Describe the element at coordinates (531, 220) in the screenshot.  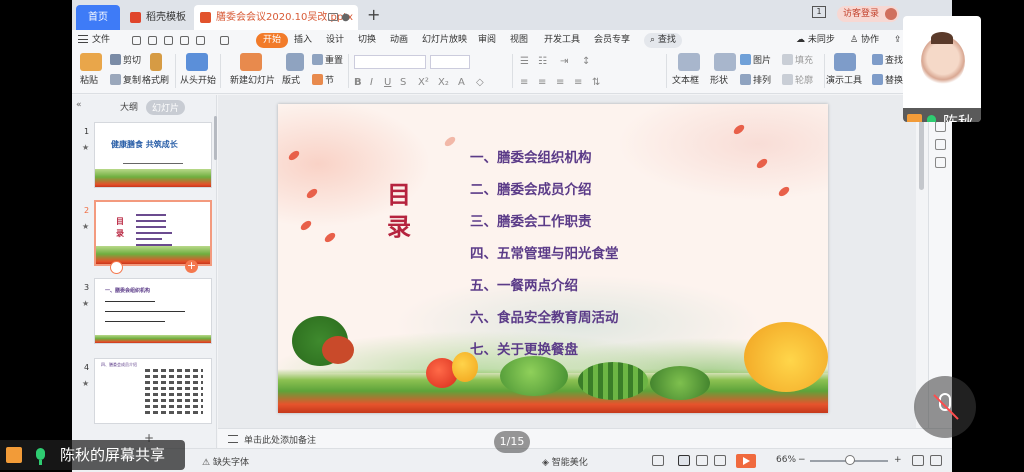
I see `toc-item-3: 三、膳委会工作职责` at that location.